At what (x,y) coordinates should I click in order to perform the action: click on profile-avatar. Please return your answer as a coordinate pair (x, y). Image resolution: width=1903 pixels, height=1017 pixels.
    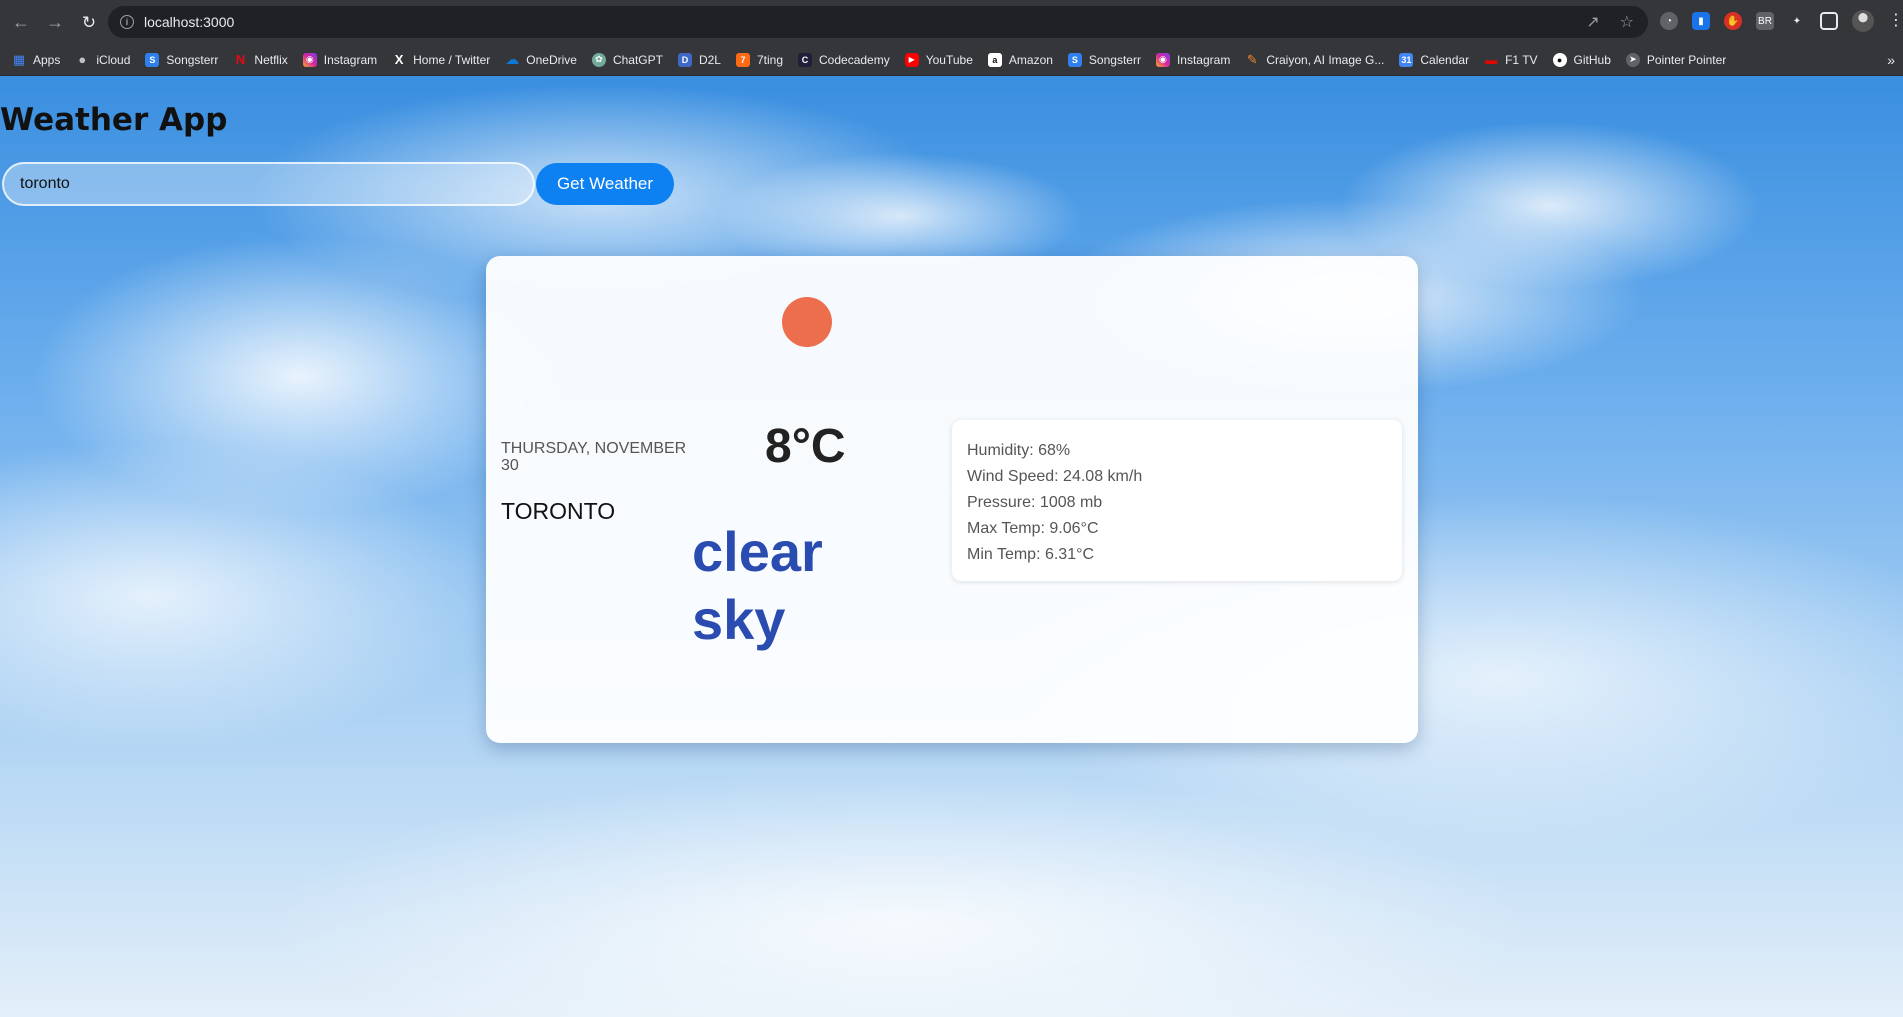
    Looking at the image, I should click on (1863, 21).